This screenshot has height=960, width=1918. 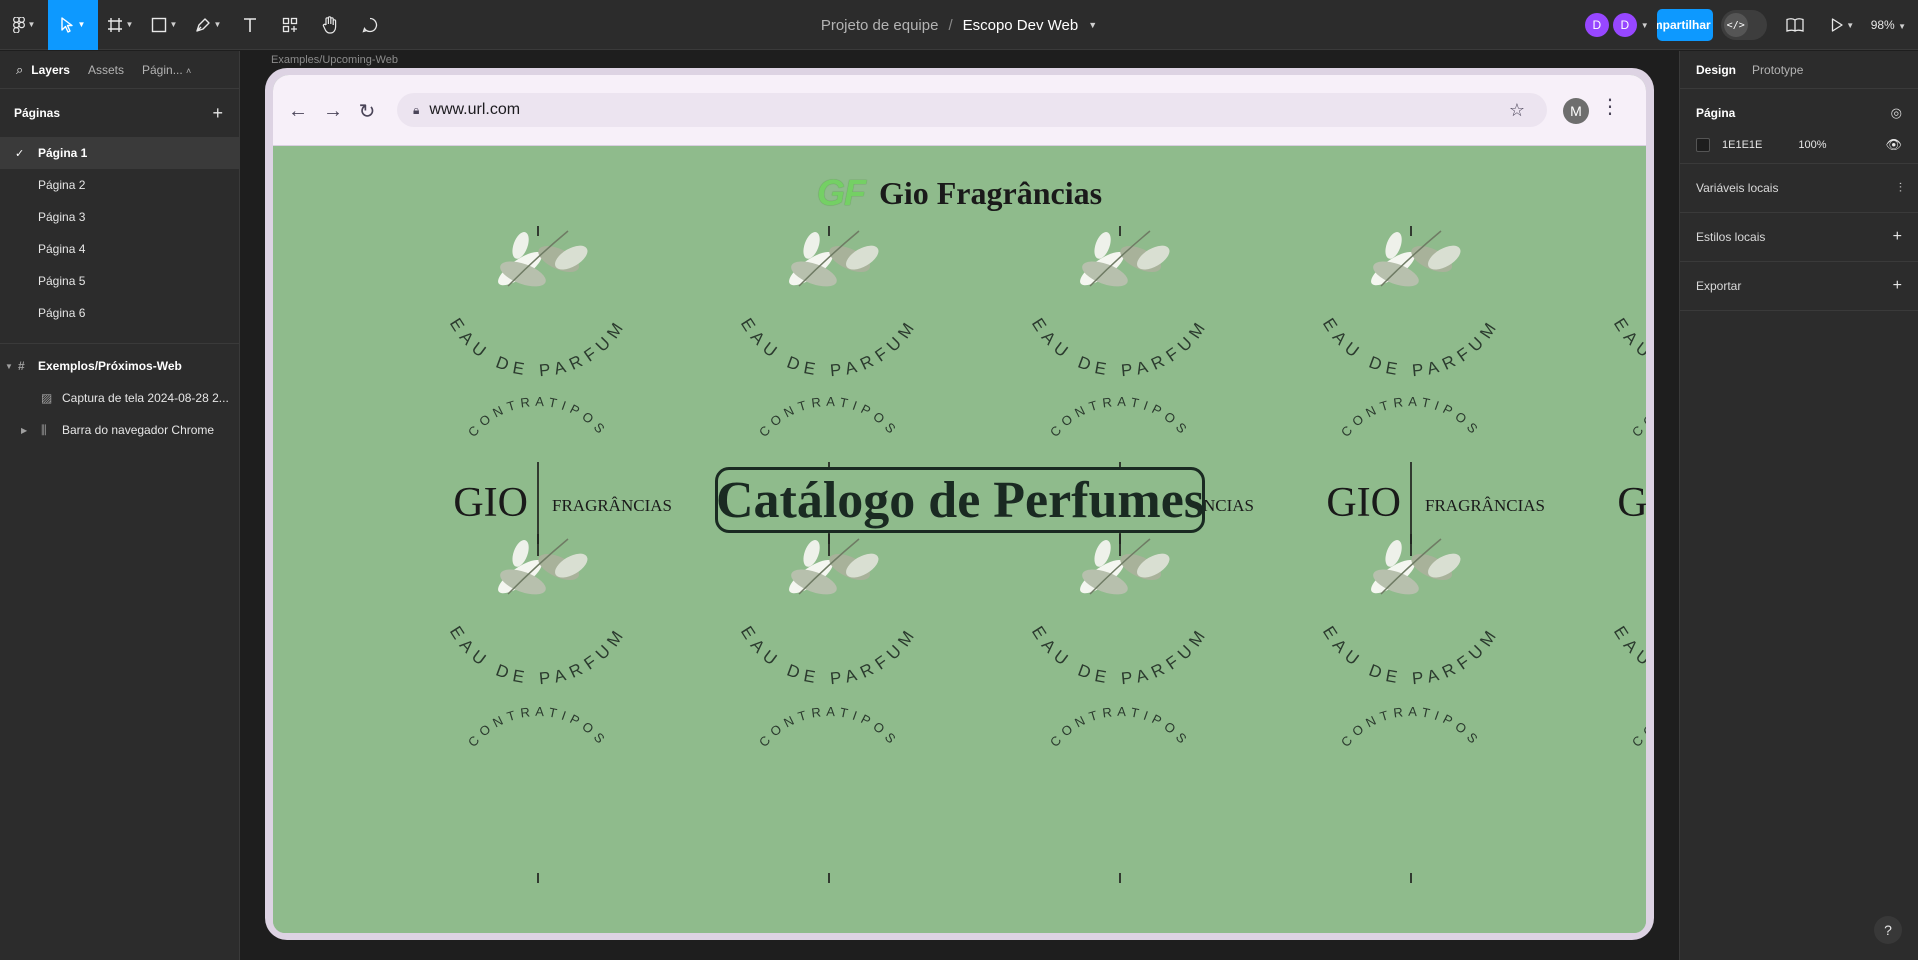 What do you see at coordinates (119, 217) in the screenshot?
I see `page-item: Página 3` at bounding box center [119, 217].